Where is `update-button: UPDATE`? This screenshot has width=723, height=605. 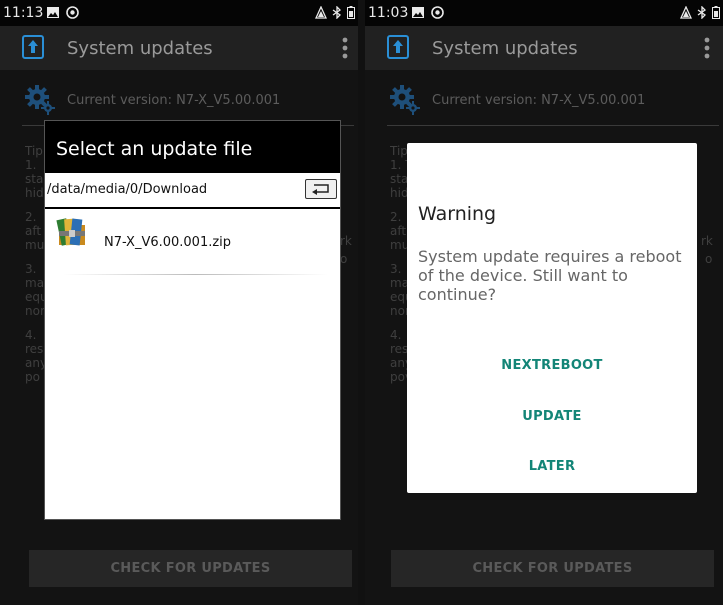
update-button: UPDATE is located at coordinates (552, 416).